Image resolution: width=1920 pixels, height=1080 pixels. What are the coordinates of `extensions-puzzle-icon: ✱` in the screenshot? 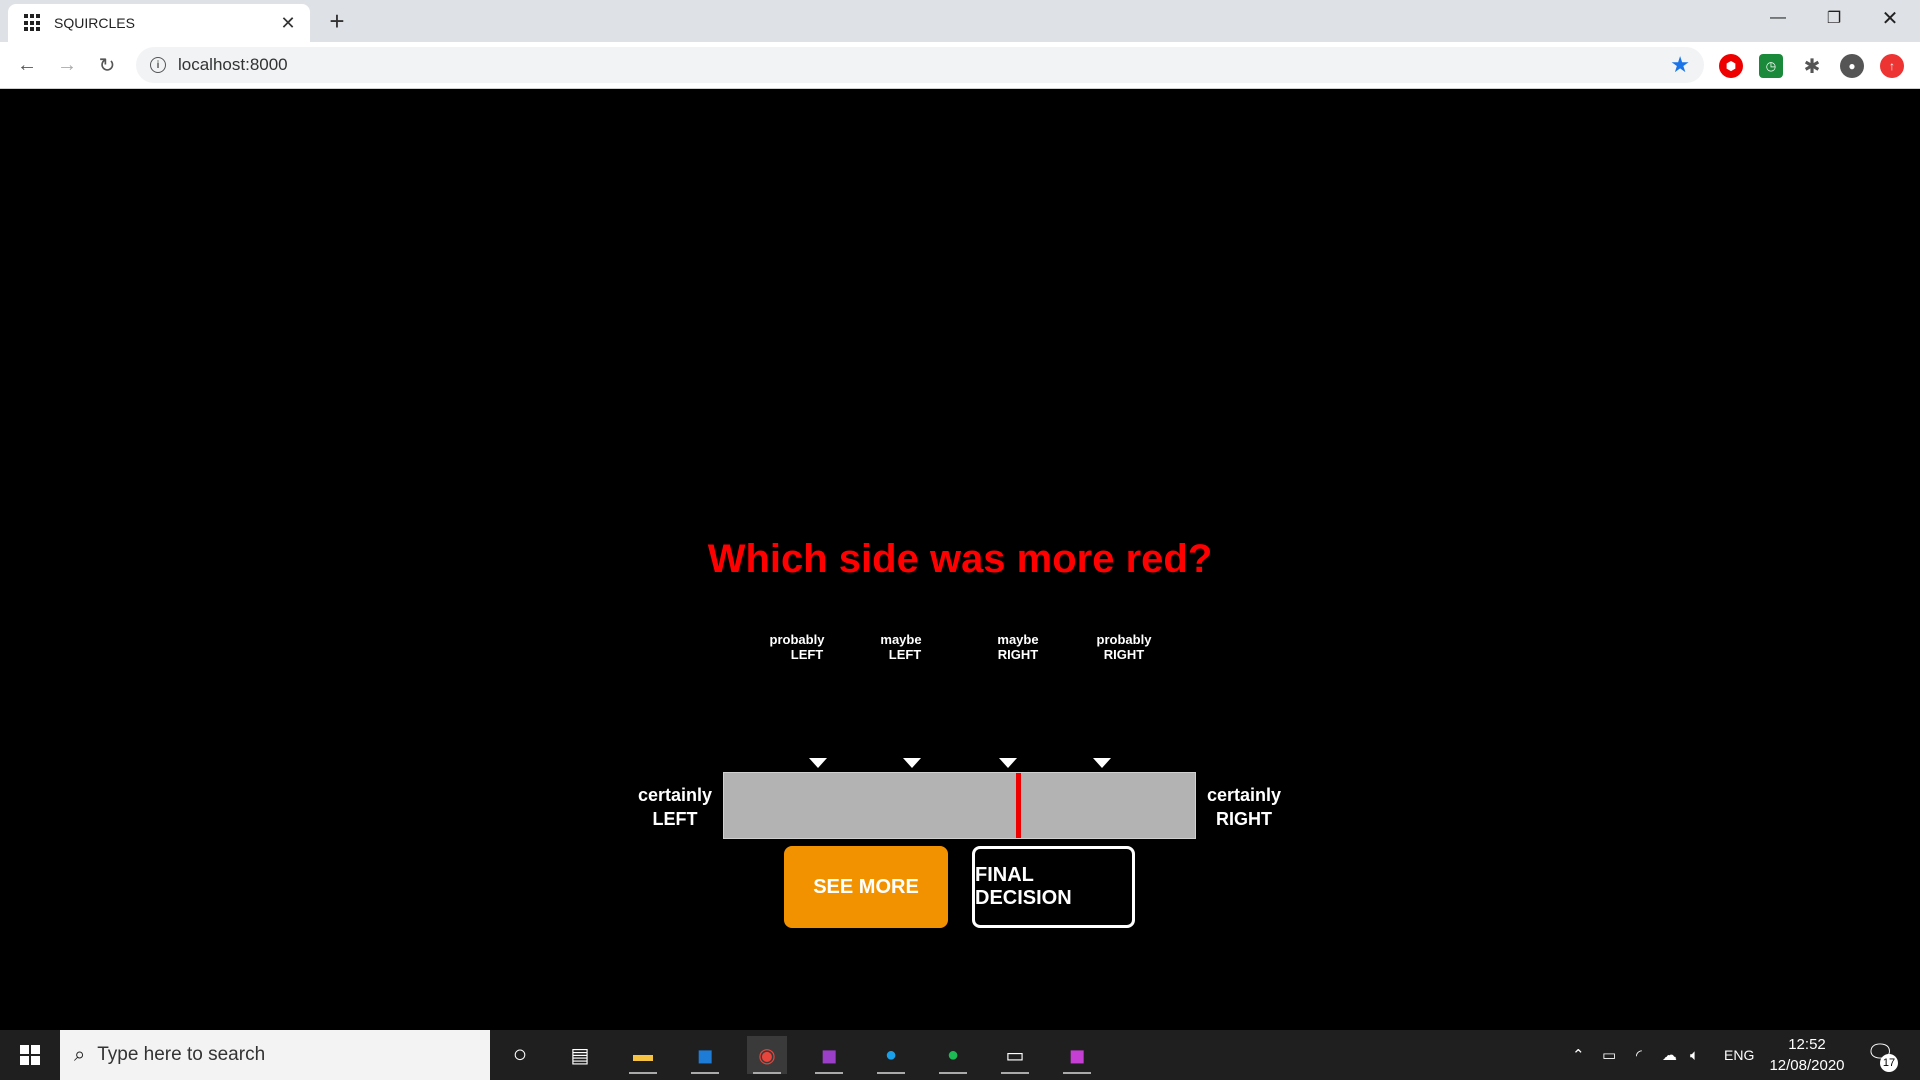 It's located at (1812, 66).